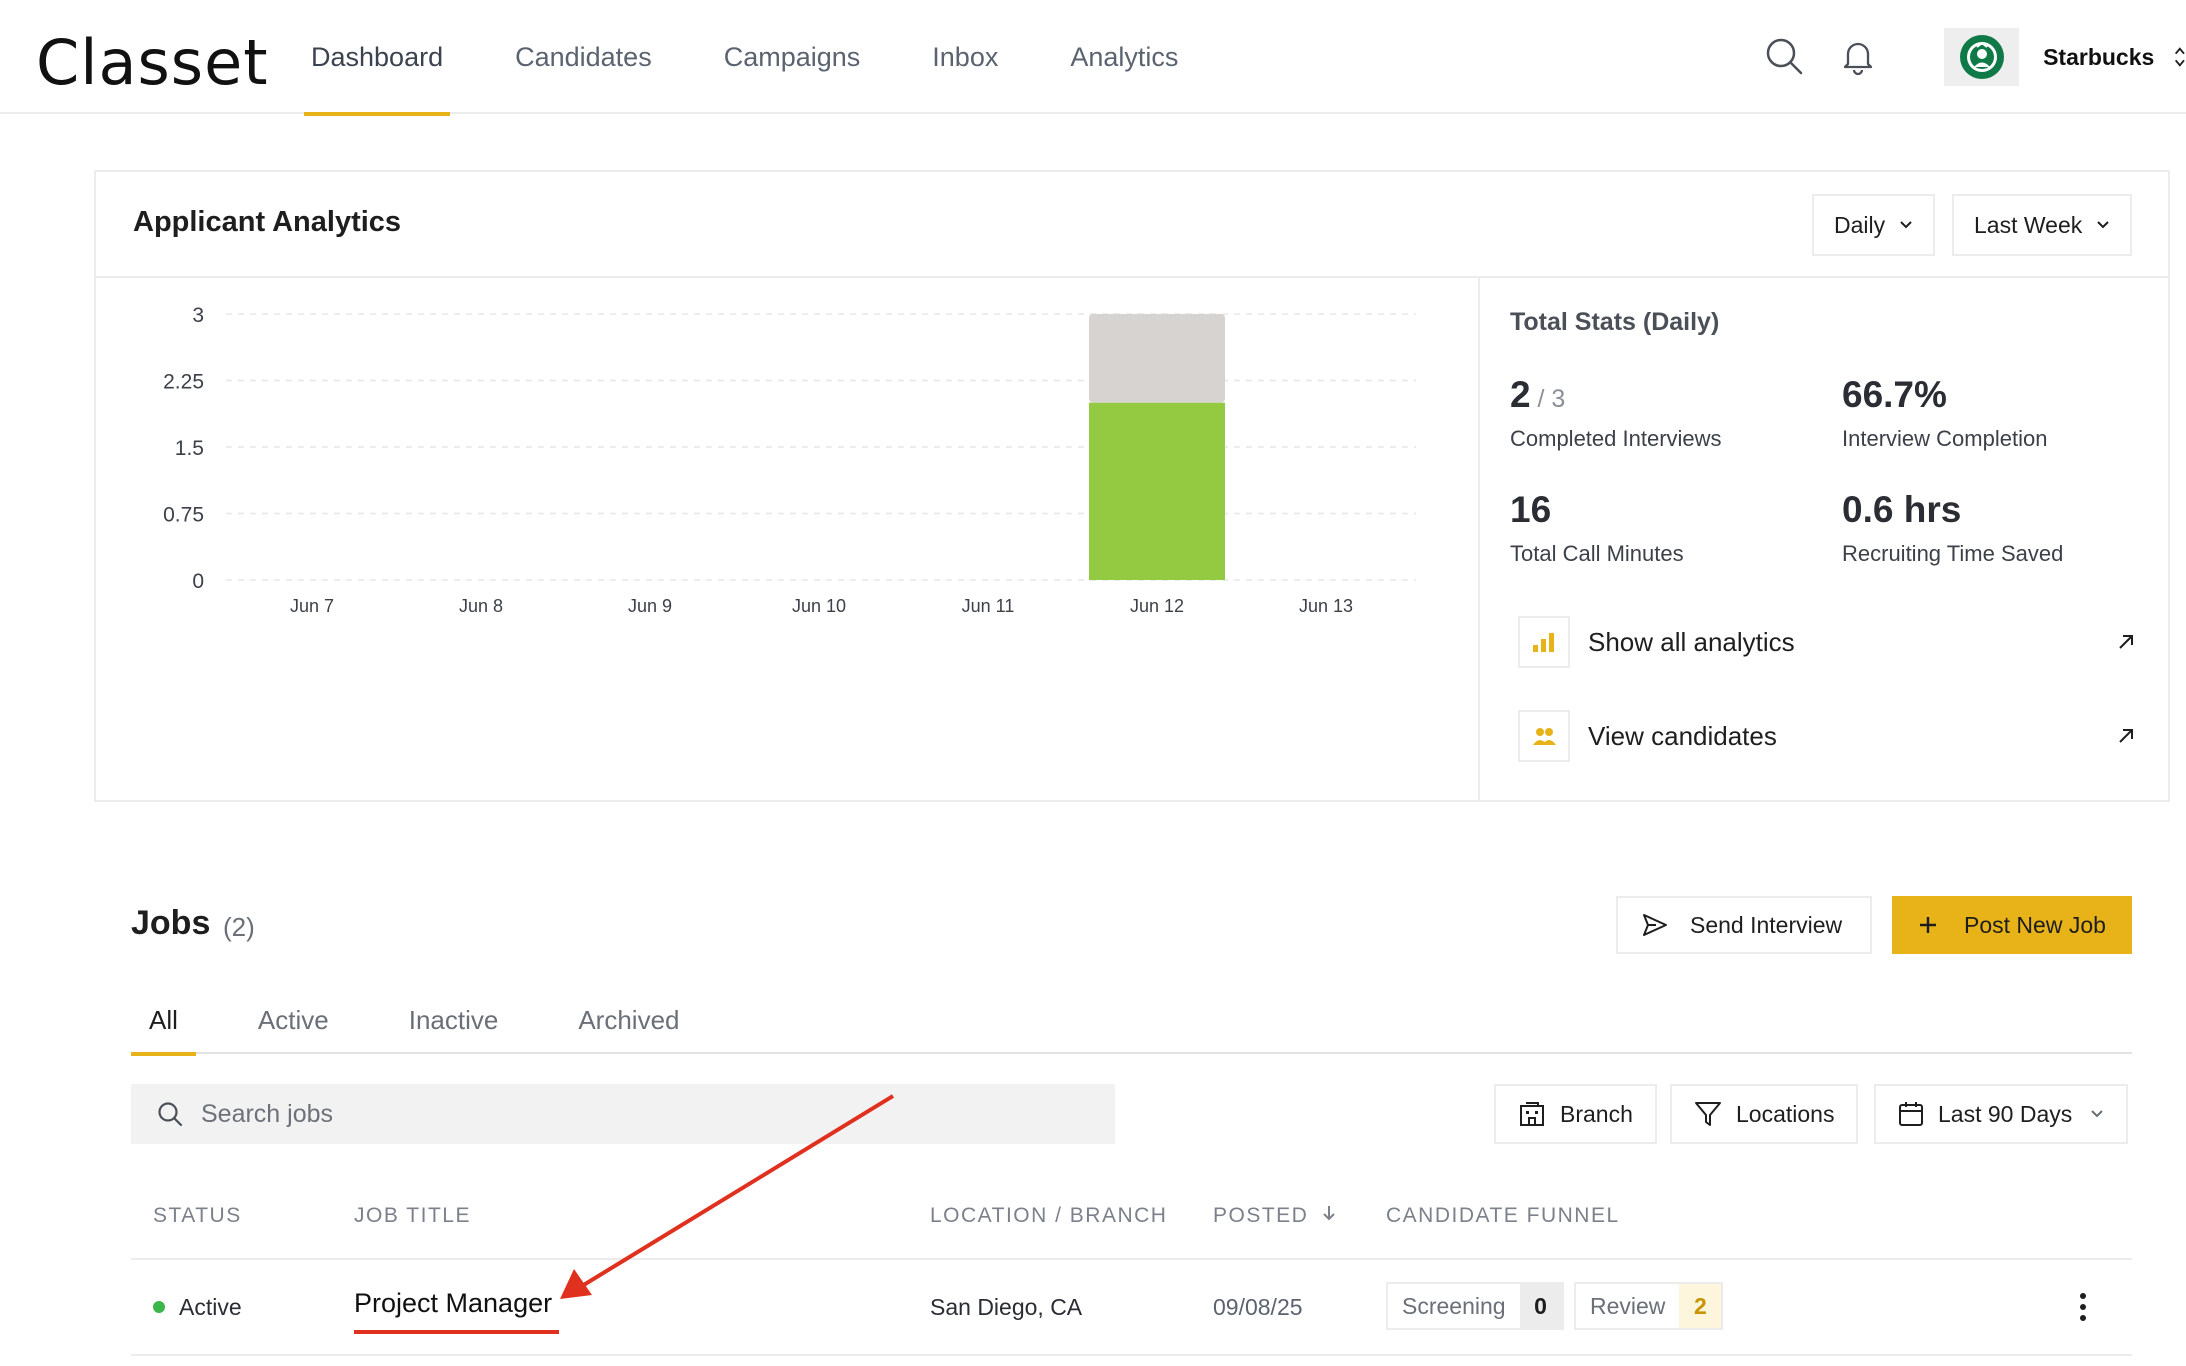 This screenshot has height=1366, width=2186. I want to click on y-tick-label: 0, so click(198, 581).